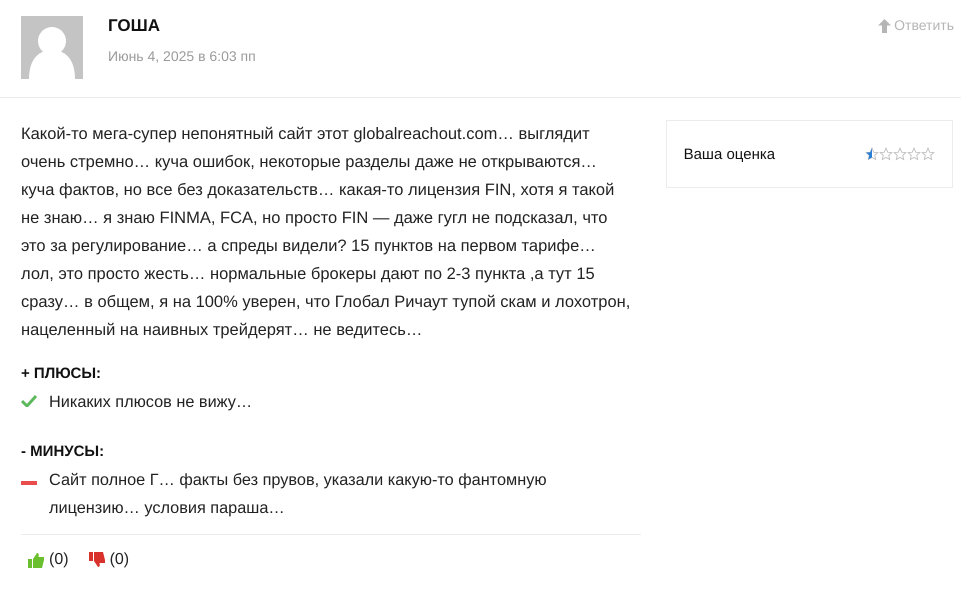 The width and height of the screenshot is (961, 591). What do you see at coordinates (48, 560) in the screenshot?
I see `like-button: (0)` at bounding box center [48, 560].